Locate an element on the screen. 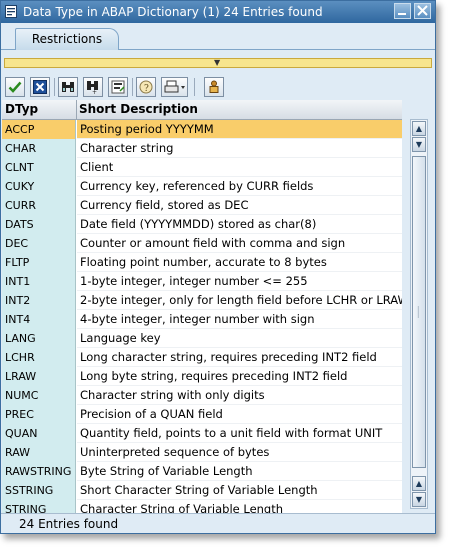 The image size is (451, 547). table-row: CHAR Character string is located at coordinates (202, 148).